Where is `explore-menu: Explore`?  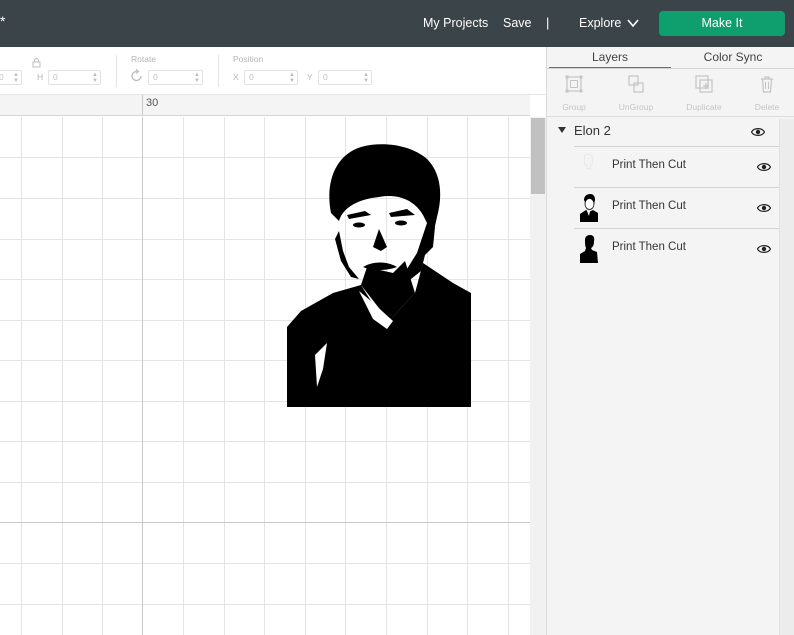
explore-menu: Explore is located at coordinates (600, 23).